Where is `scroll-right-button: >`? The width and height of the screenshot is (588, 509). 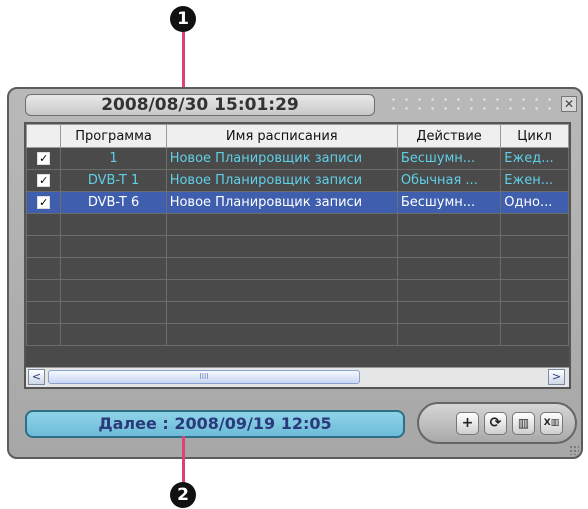
scroll-right-button: > is located at coordinates (556, 377).